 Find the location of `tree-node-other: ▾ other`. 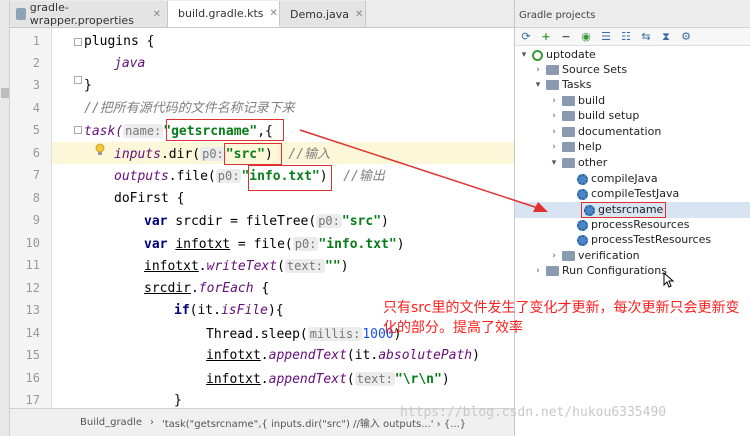

tree-node-other: ▾ other is located at coordinates (578, 163).